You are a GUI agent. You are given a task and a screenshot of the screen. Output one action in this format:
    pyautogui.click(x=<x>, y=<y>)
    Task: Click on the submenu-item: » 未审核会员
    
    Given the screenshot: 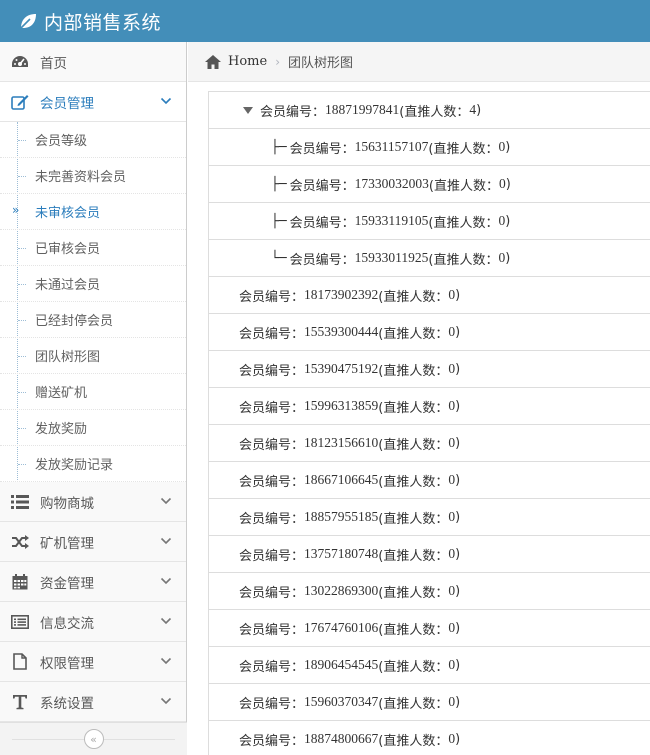 What is the action you would take?
    pyautogui.click(x=93, y=212)
    